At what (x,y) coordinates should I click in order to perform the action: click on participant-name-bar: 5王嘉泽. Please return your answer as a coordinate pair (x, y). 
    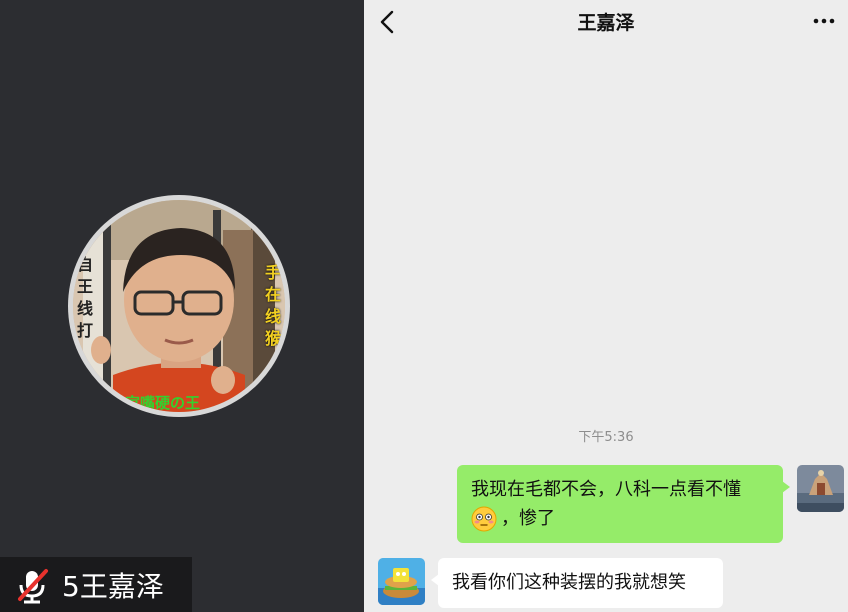
    Looking at the image, I should click on (96, 584).